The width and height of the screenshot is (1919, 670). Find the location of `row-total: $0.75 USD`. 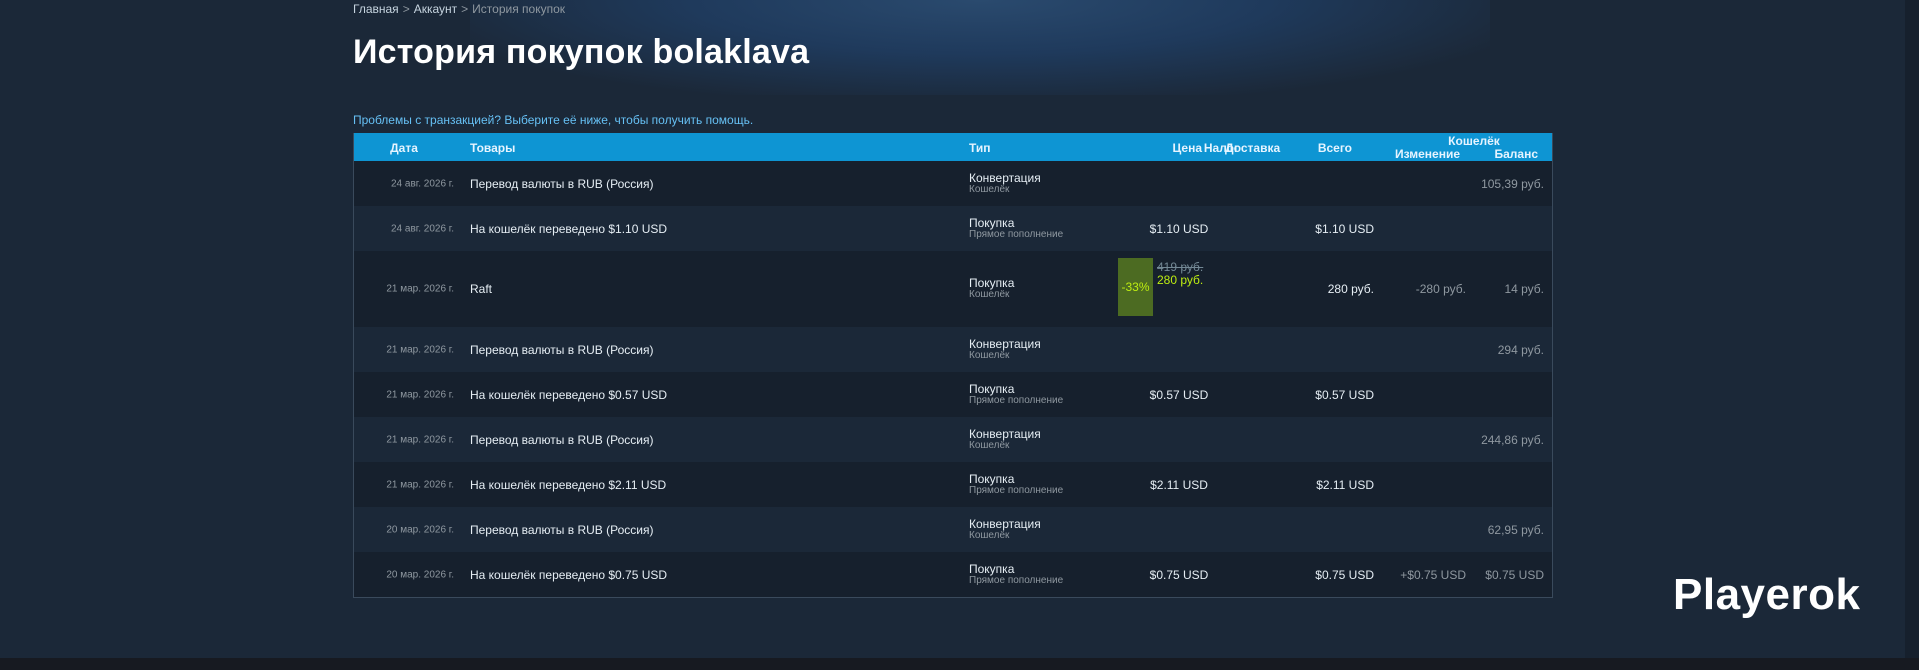

row-total: $0.75 USD is located at coordinates (1344, 574).